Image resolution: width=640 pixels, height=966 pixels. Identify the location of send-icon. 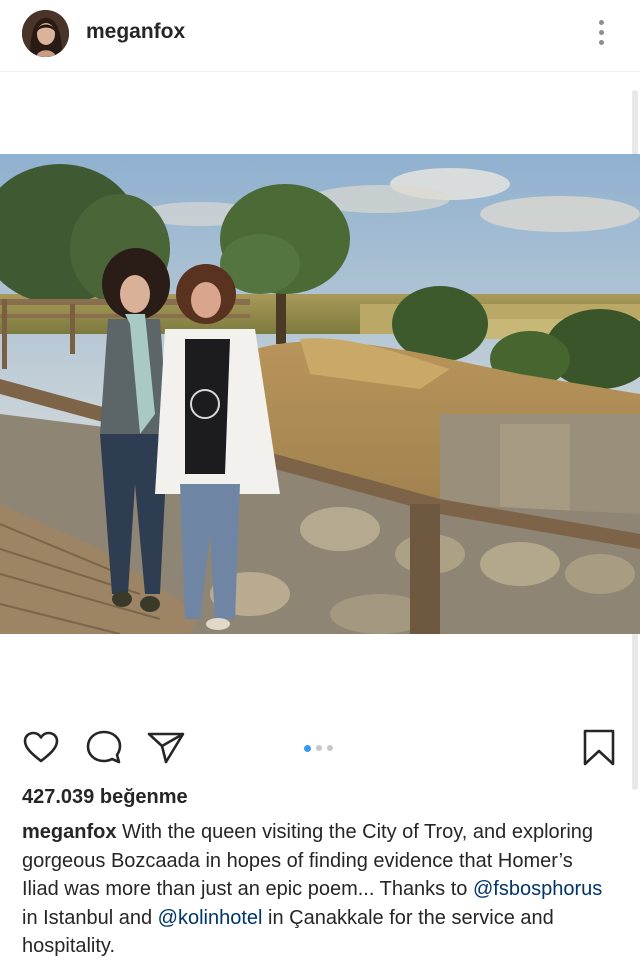
(166, 748).